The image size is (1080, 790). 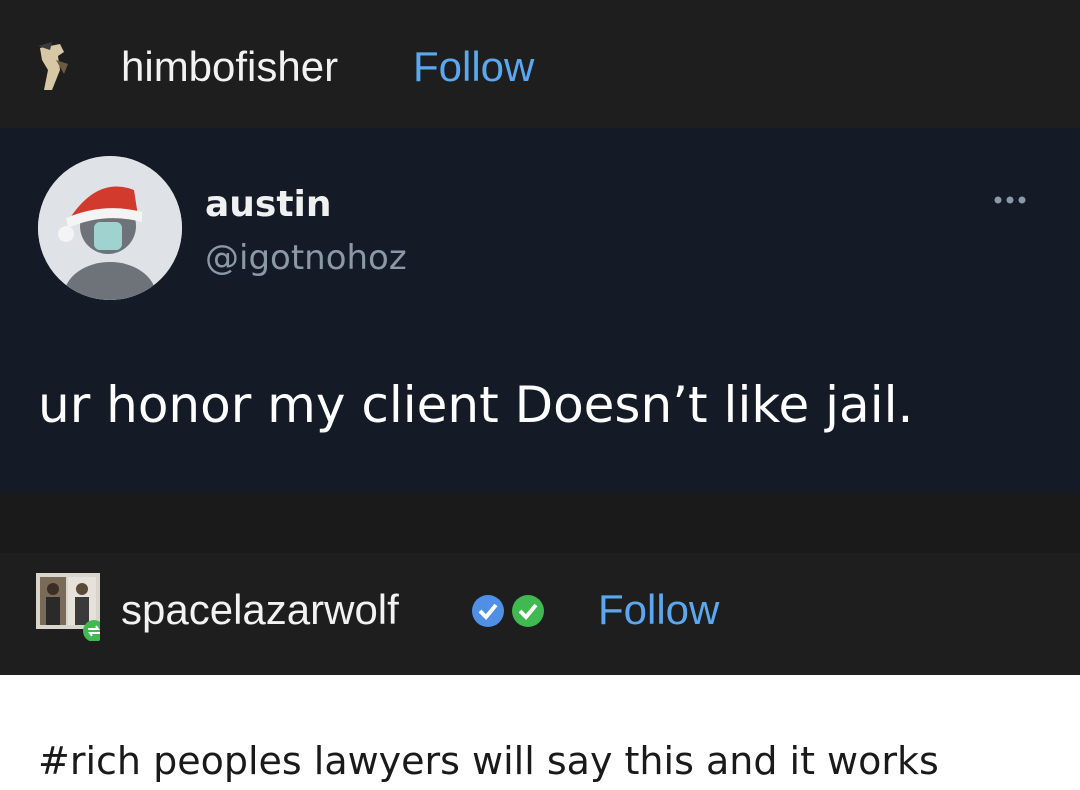 What do you see at coordinates (476, 405) in the screenshot?
I see `tweet-text: ur honor my client Doesn’t like jail.` at bounding box center [476, 405].